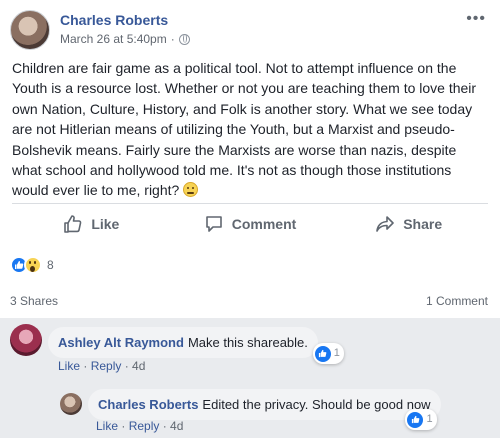 The width and height of the screenshot is (500, 438). I want to click on comment: Ashley Alt Raymond Make this shareable. 1, so click(177, 344).